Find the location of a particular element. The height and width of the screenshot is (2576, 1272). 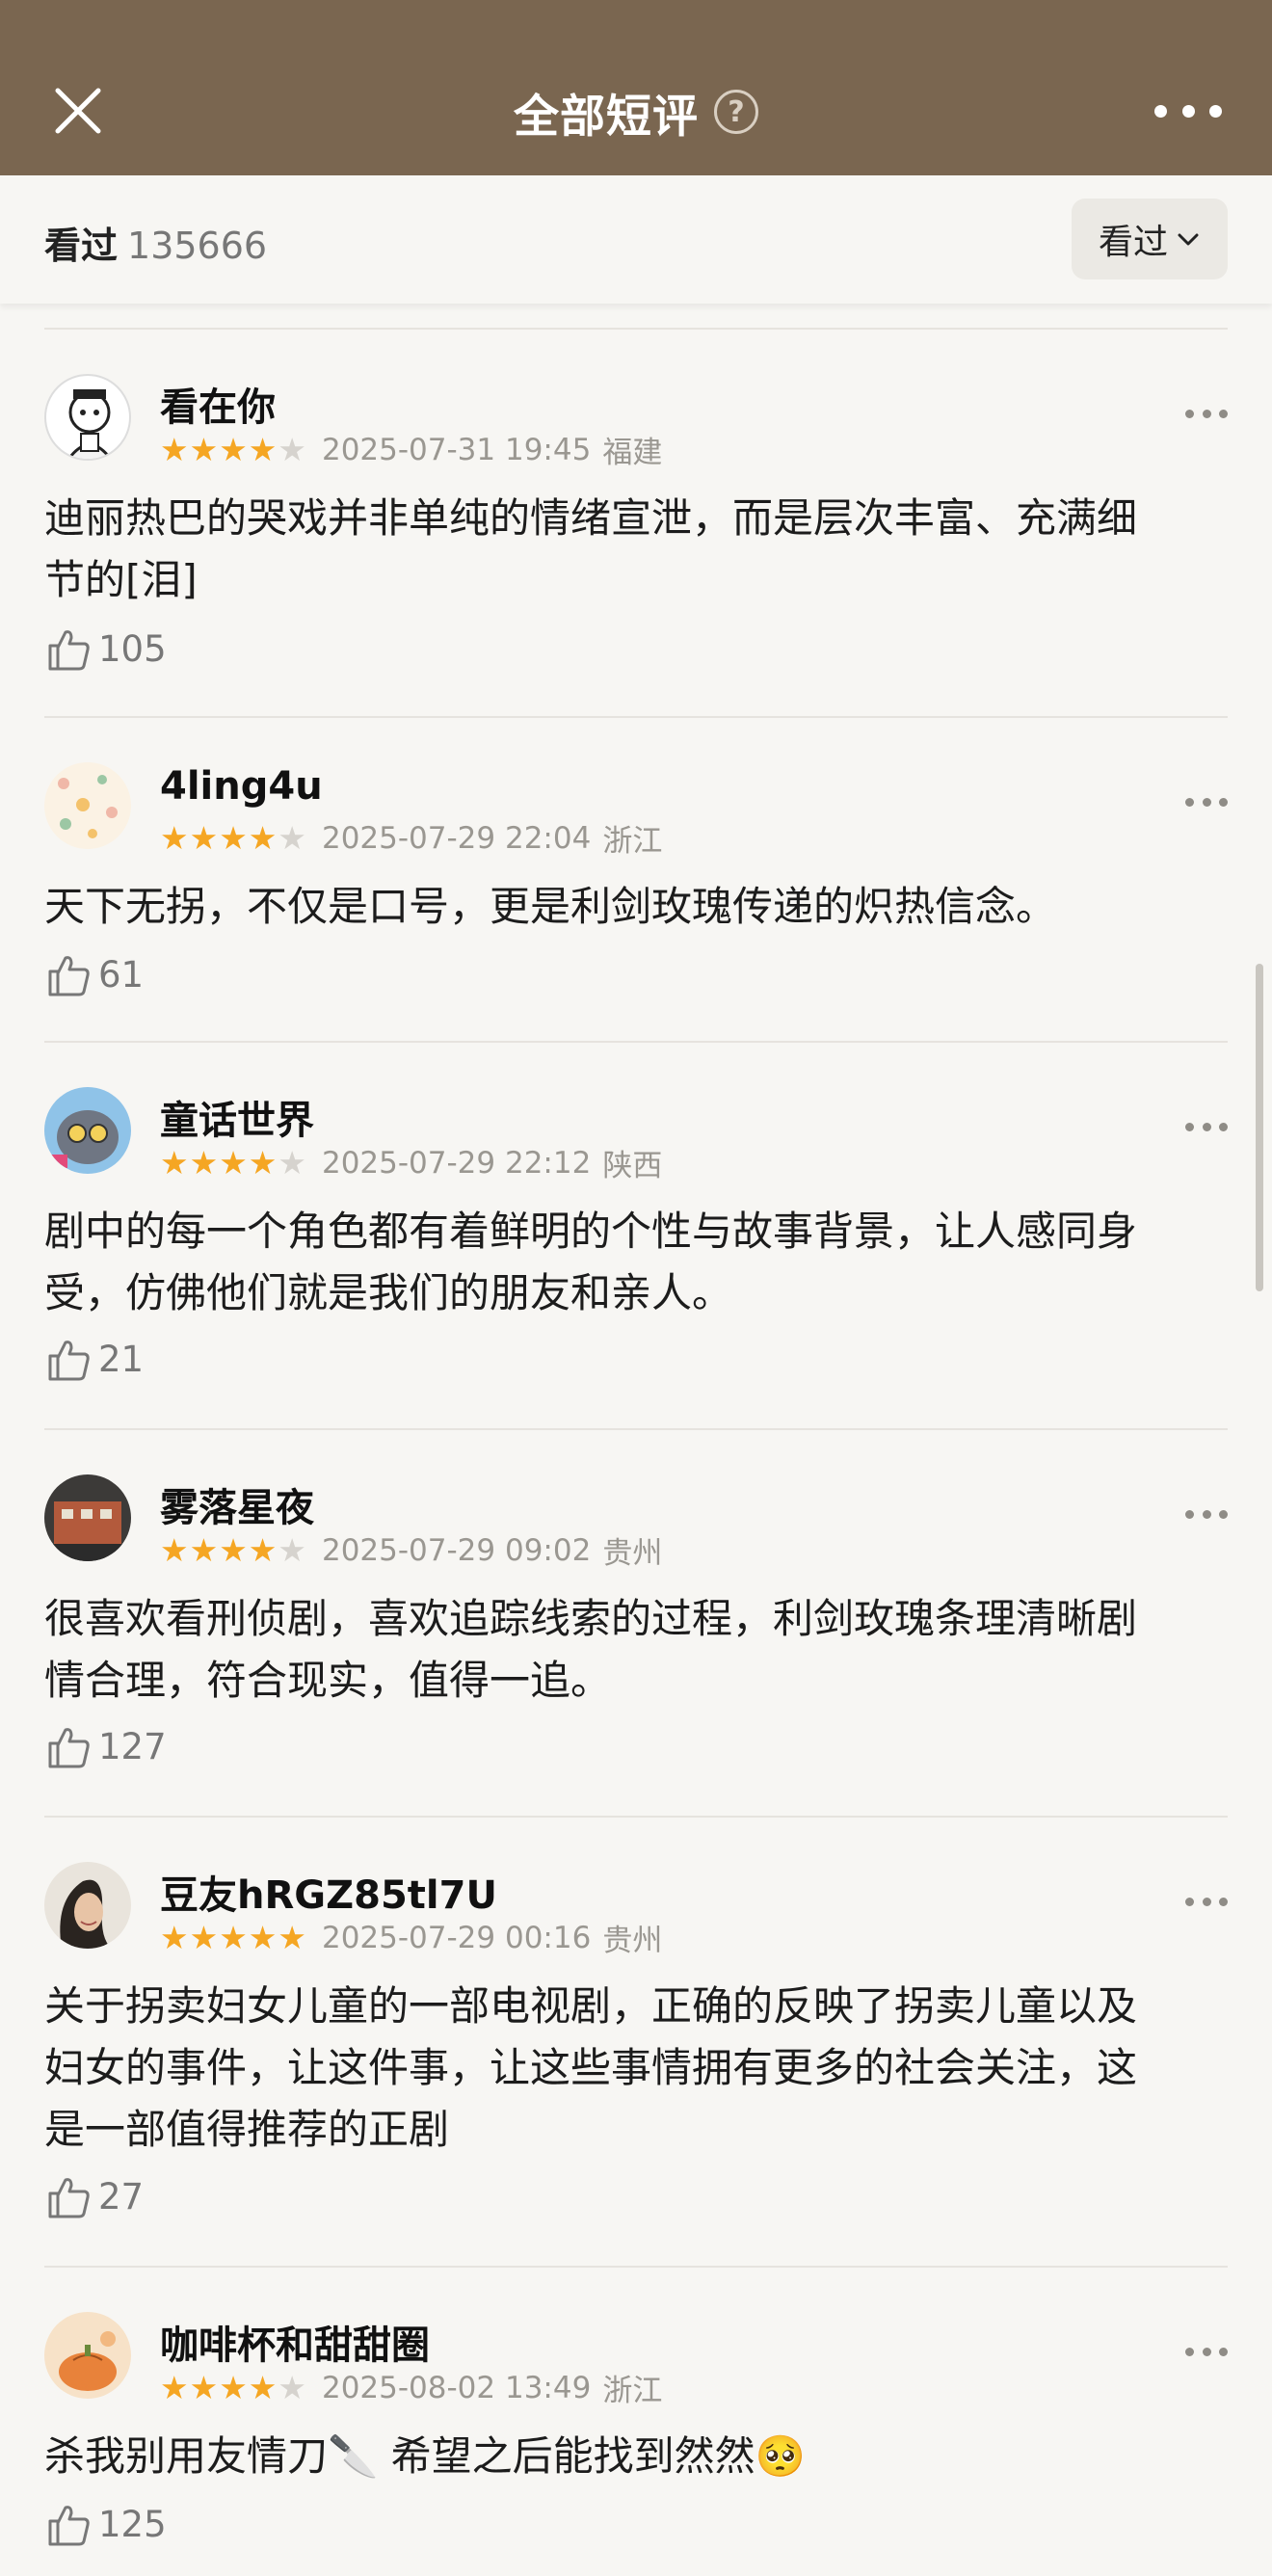

review-location: 浙江 is located at coordinates (632, 841).